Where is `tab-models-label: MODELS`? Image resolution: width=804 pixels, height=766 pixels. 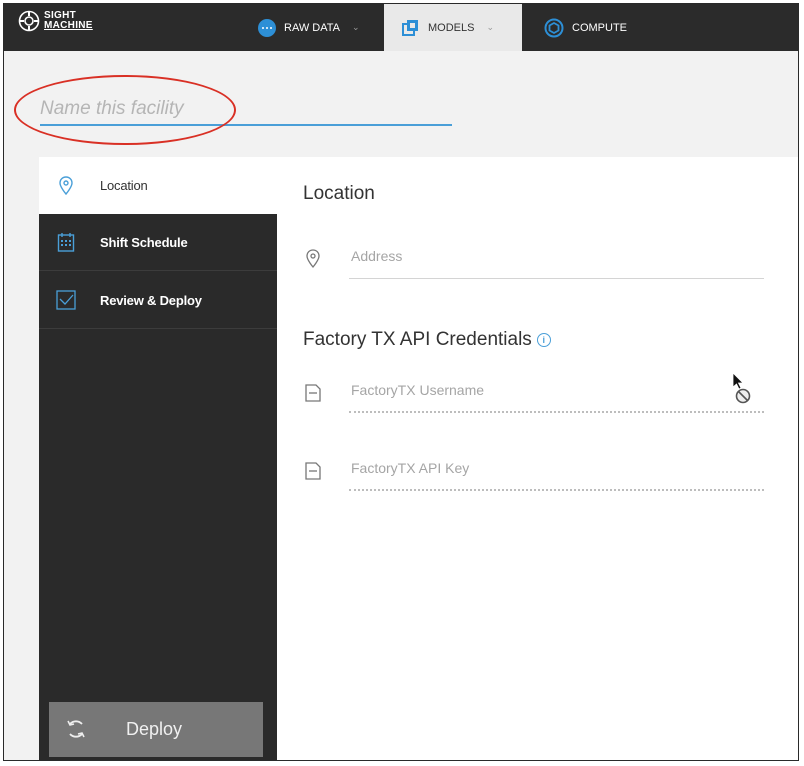 tab-models-label: MODELS is located at coordinates (451, 27).